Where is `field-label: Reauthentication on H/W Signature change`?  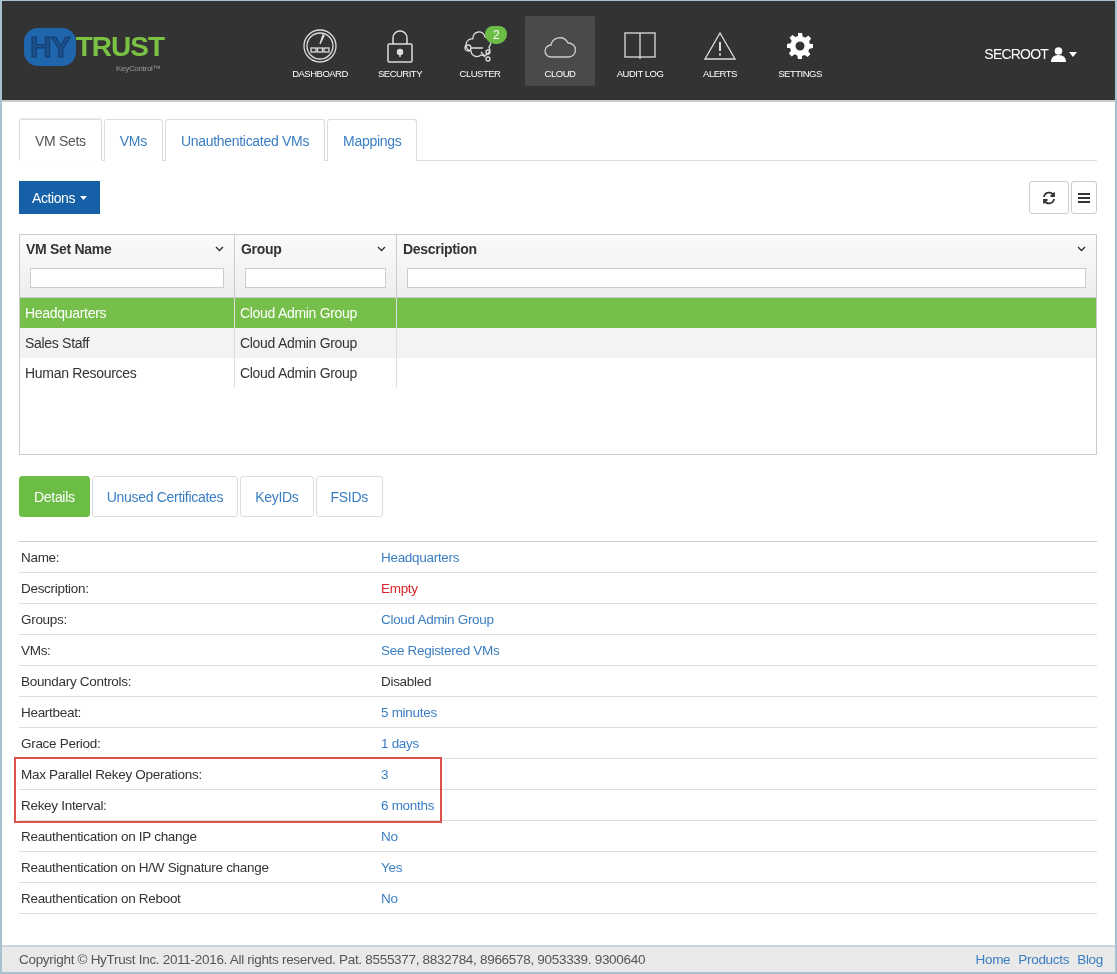
field-label: Reauthentication on H/W Signature change is located at coordinates (145, 867).